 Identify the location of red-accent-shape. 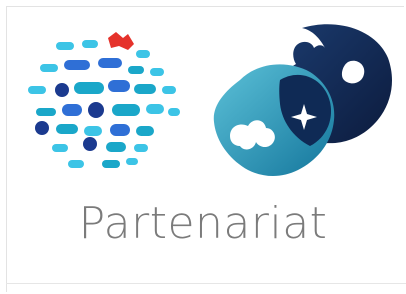
(121, 41).